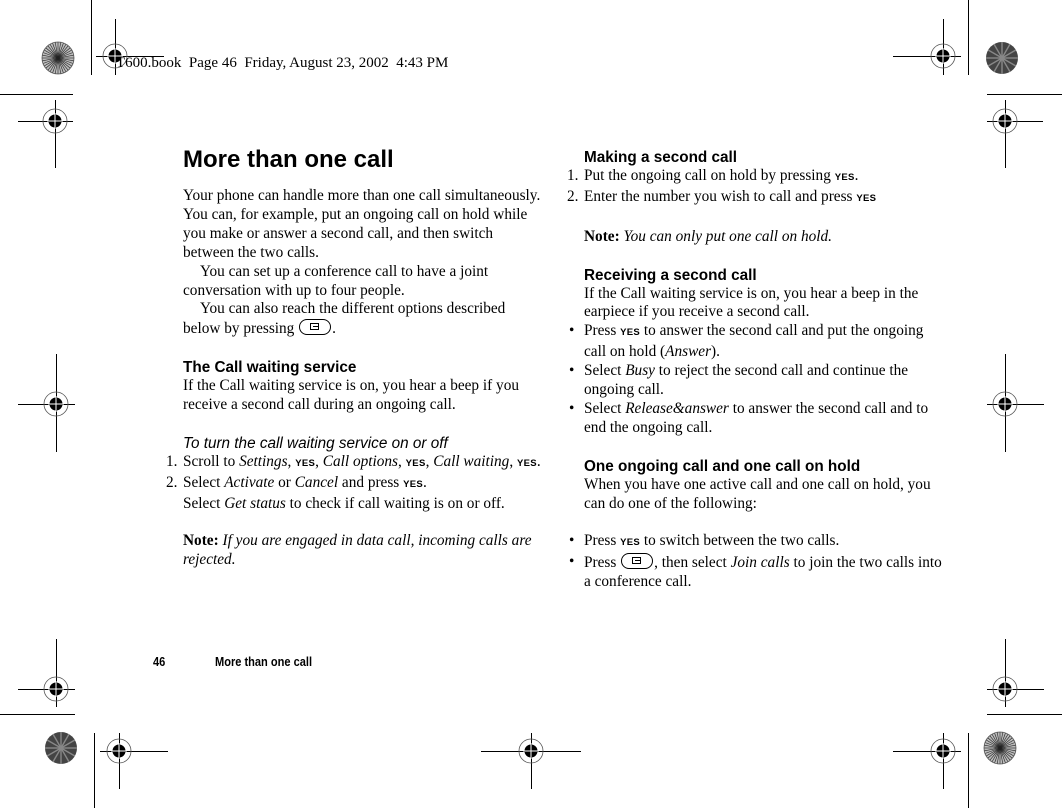 This screenshot has width=1062, height=808. Describe the element at coordinates (334, 329) in the screenshot. I see `punctuation: .` at that location.